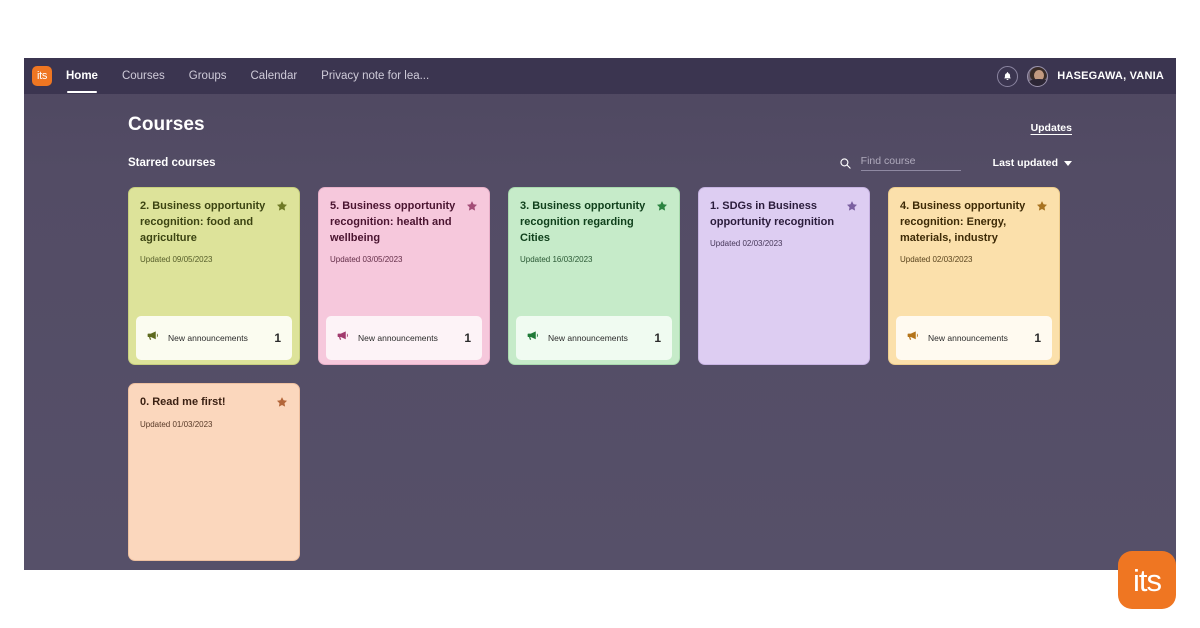  Describe the element at coordinates (1038, 76) in the screenshot. I see `user-avatar` at that location.